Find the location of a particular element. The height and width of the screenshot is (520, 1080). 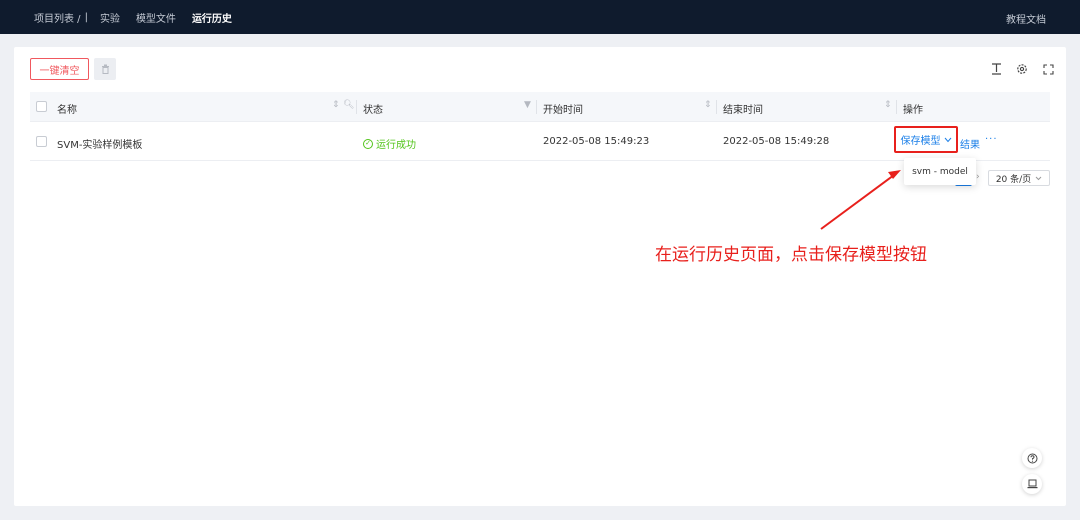

top-nav: 项目列表 / | 实验 模型文件 运行历史 is located at coordinates (141, 17).